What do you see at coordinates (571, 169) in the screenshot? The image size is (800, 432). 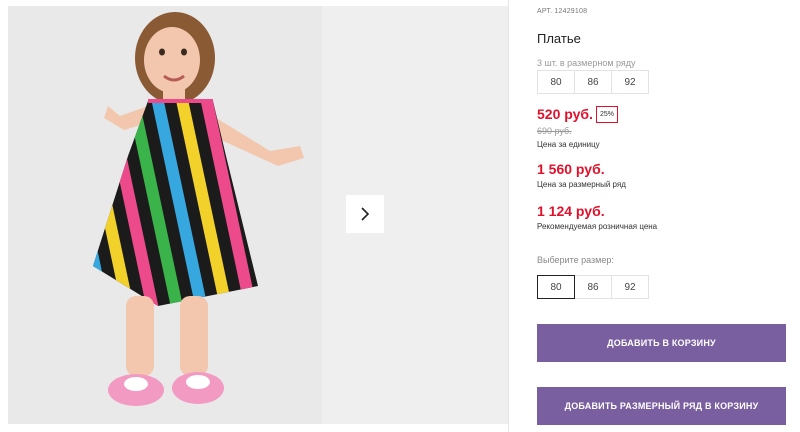 I see `pack-price: 1 560 руб.` at bounding box center [571, 169].